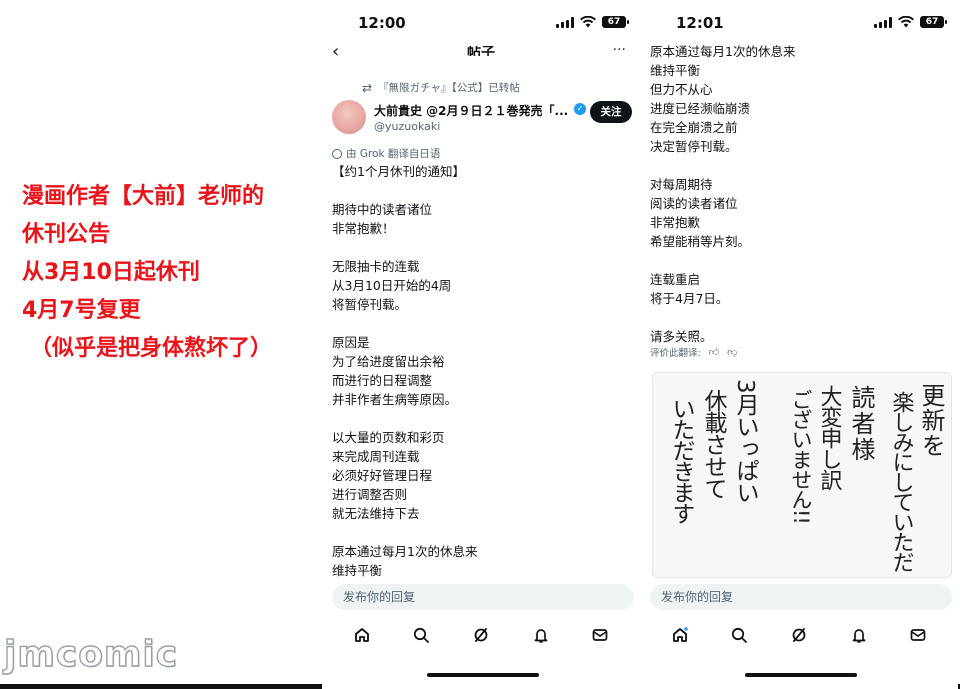 This screenshot has height=689, width=960. What do you see at coordinates (681, 184) in the screenshot?
I see `post-line: 对每周期待` at bounding box center [681, 184].